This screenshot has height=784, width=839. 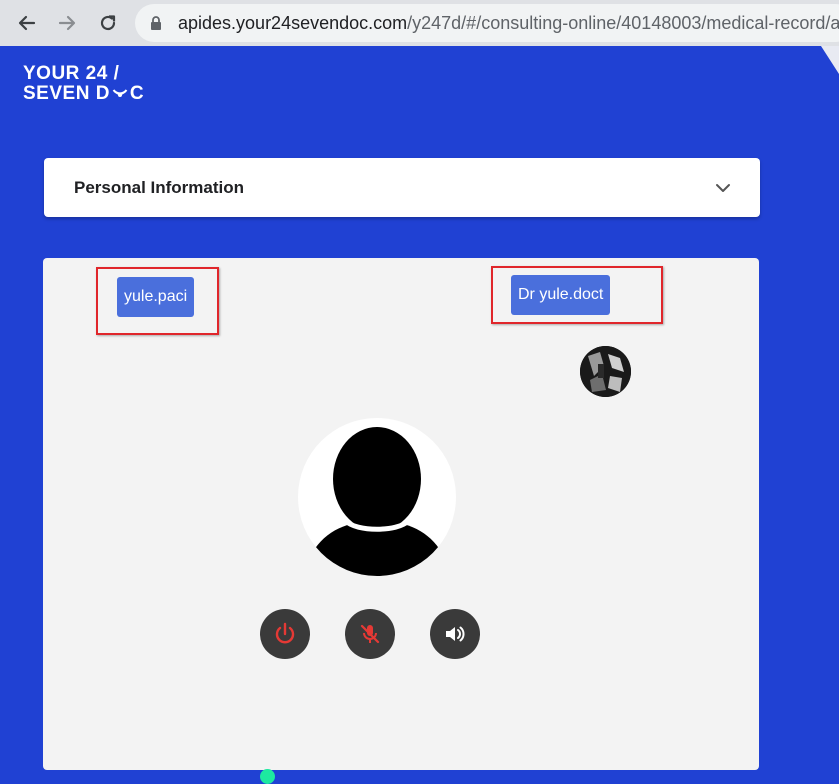 I want to click on mute-microphone-button, so click(x=370, y=634).